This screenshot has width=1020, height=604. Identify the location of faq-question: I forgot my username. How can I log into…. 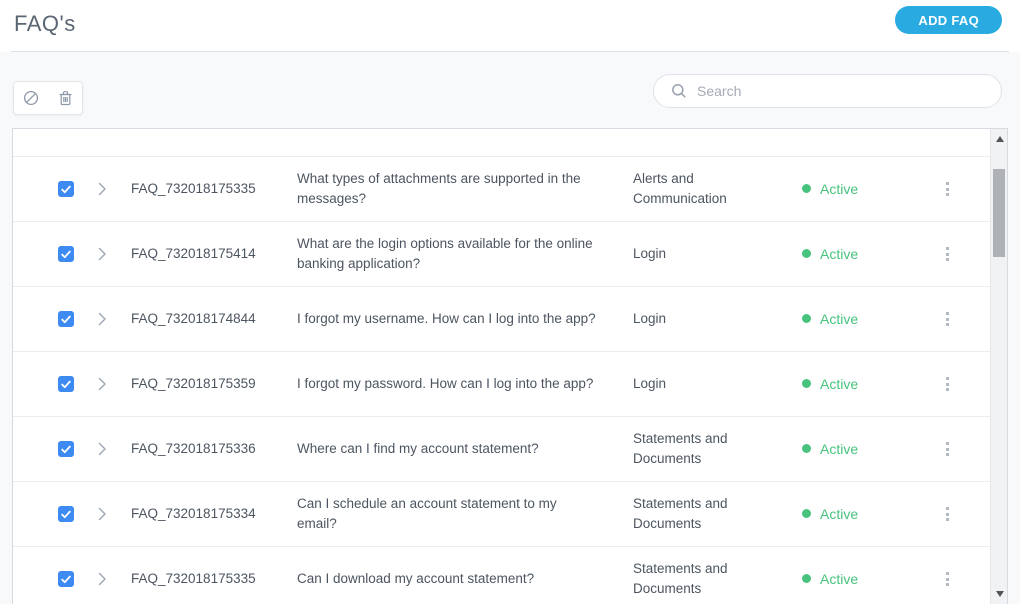
(446, 319).